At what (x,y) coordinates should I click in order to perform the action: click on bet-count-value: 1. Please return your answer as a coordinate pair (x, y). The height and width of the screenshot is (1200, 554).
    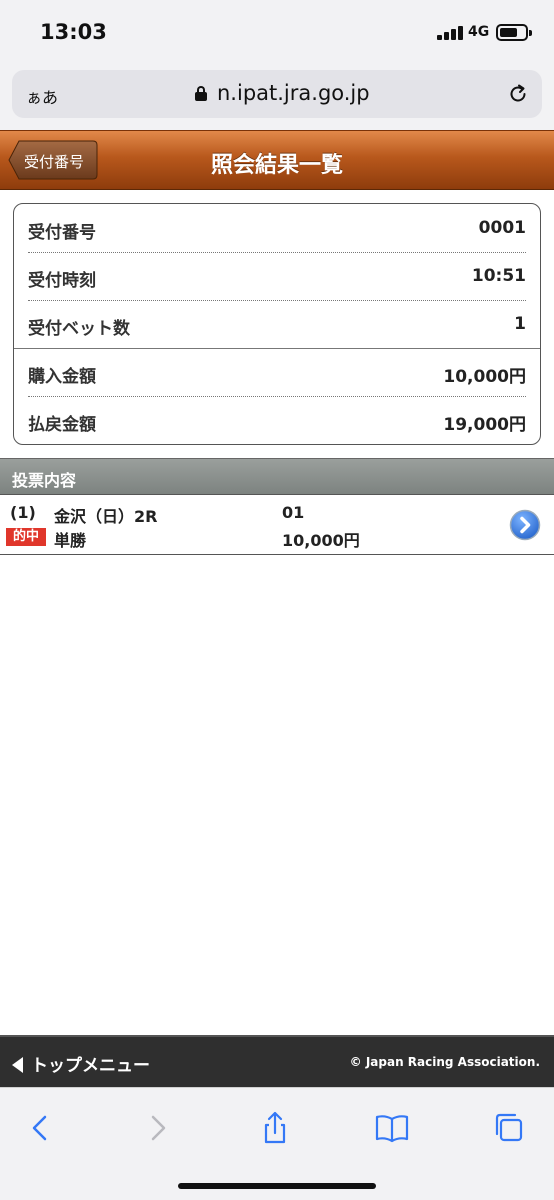
    Looking at the image, I should click on (520, 324).